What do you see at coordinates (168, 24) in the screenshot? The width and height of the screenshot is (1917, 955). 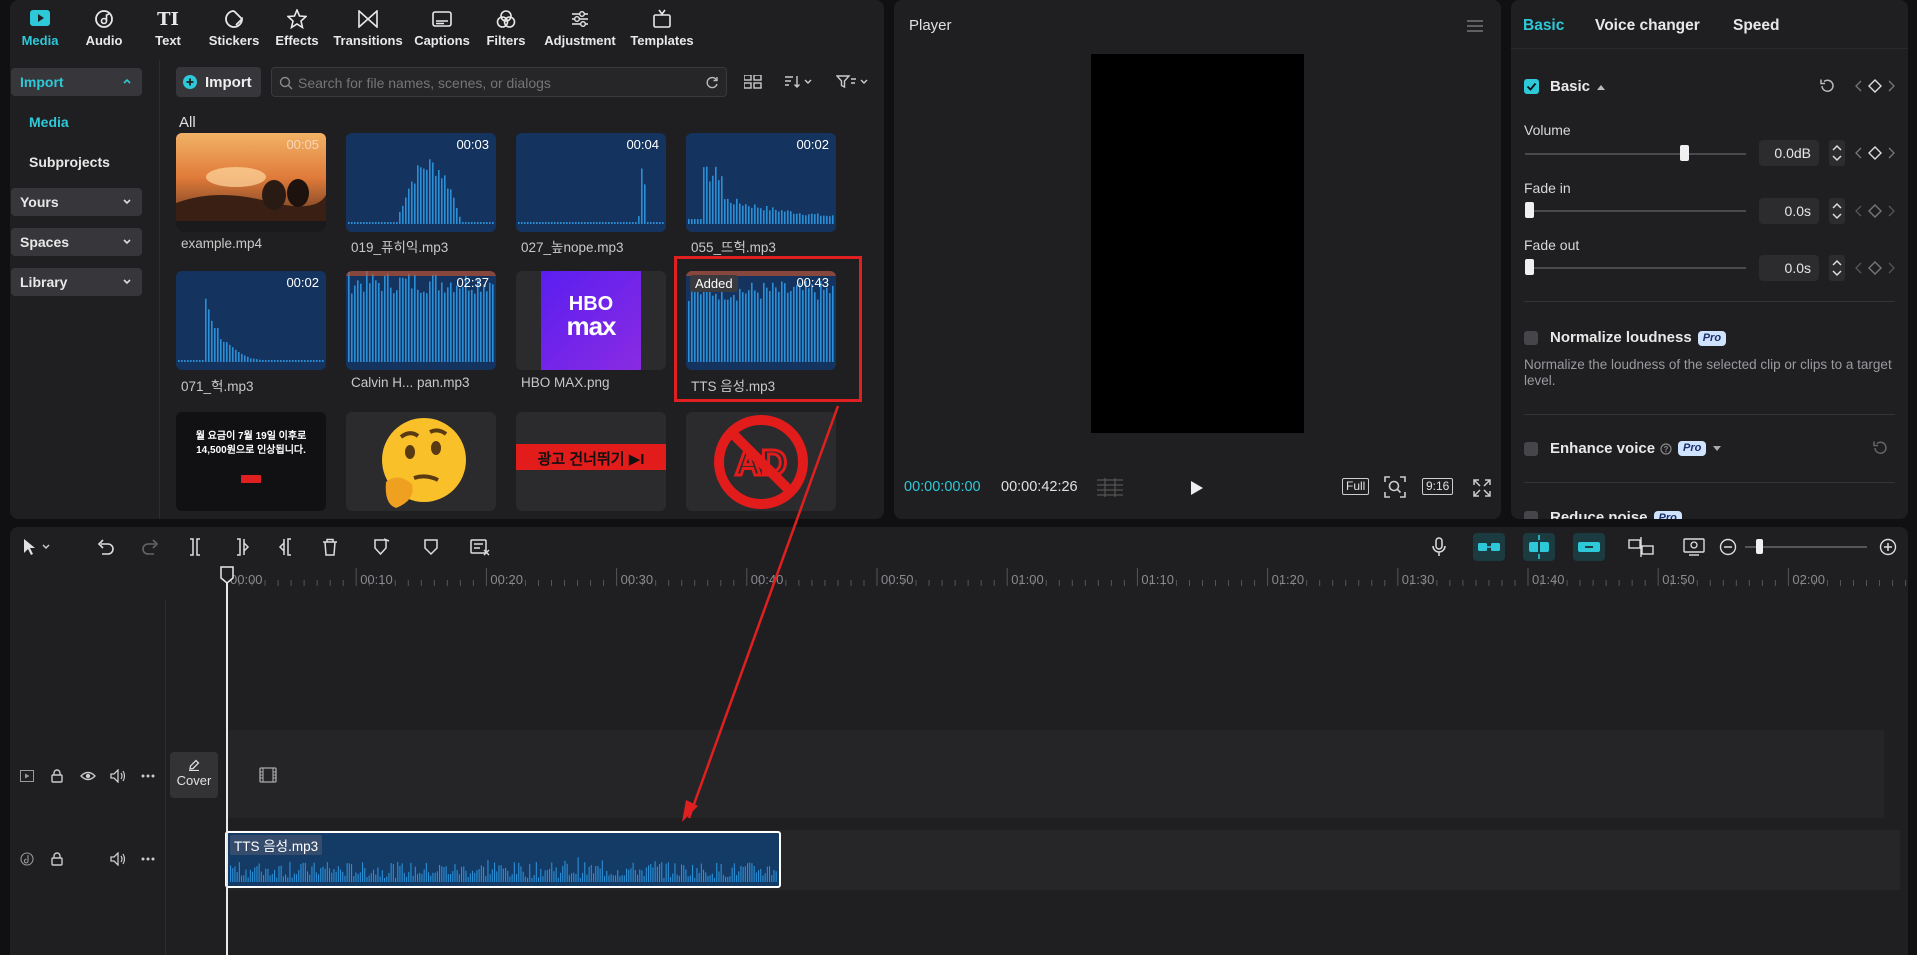 I see `tab-text: TI Text` at bounding box center [168, 24].